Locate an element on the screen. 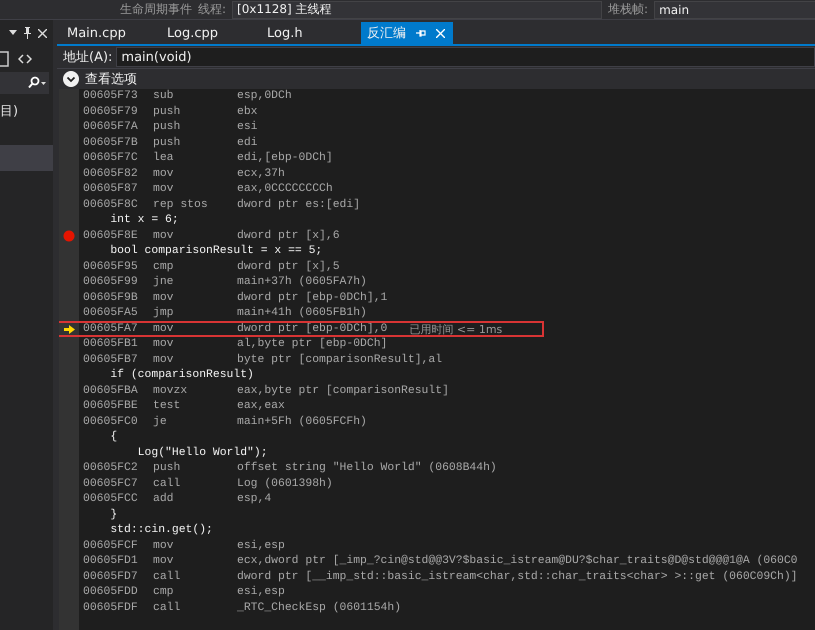 Image resolution: width=815 pixels, height=630 pixels. instruction-operand: esi,esp is located at coordinates (261, 592).